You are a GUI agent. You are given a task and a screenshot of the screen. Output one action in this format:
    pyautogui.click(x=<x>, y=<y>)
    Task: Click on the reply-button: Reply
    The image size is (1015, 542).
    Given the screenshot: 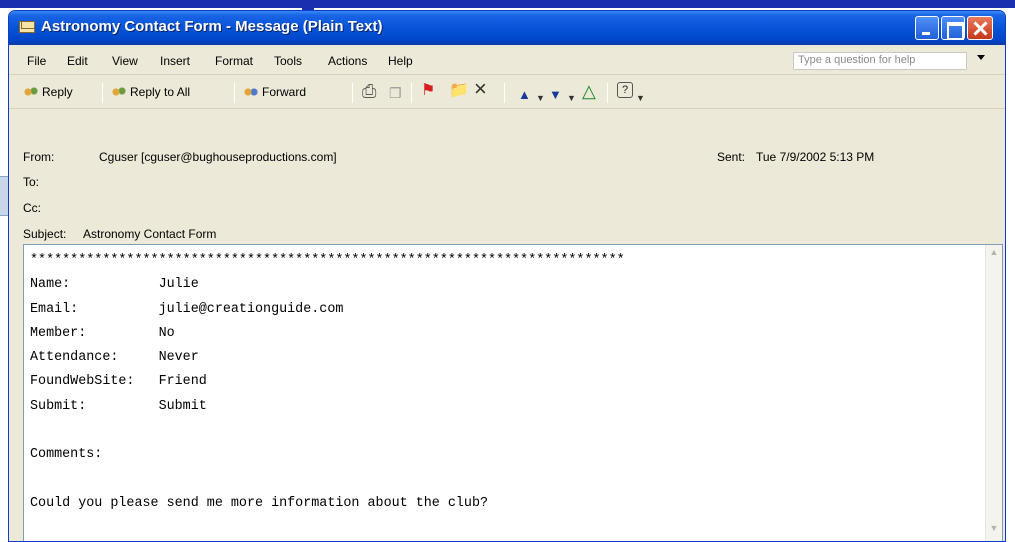 What is the action you would take?
    pyautogui.click(x=48, y=92)
    